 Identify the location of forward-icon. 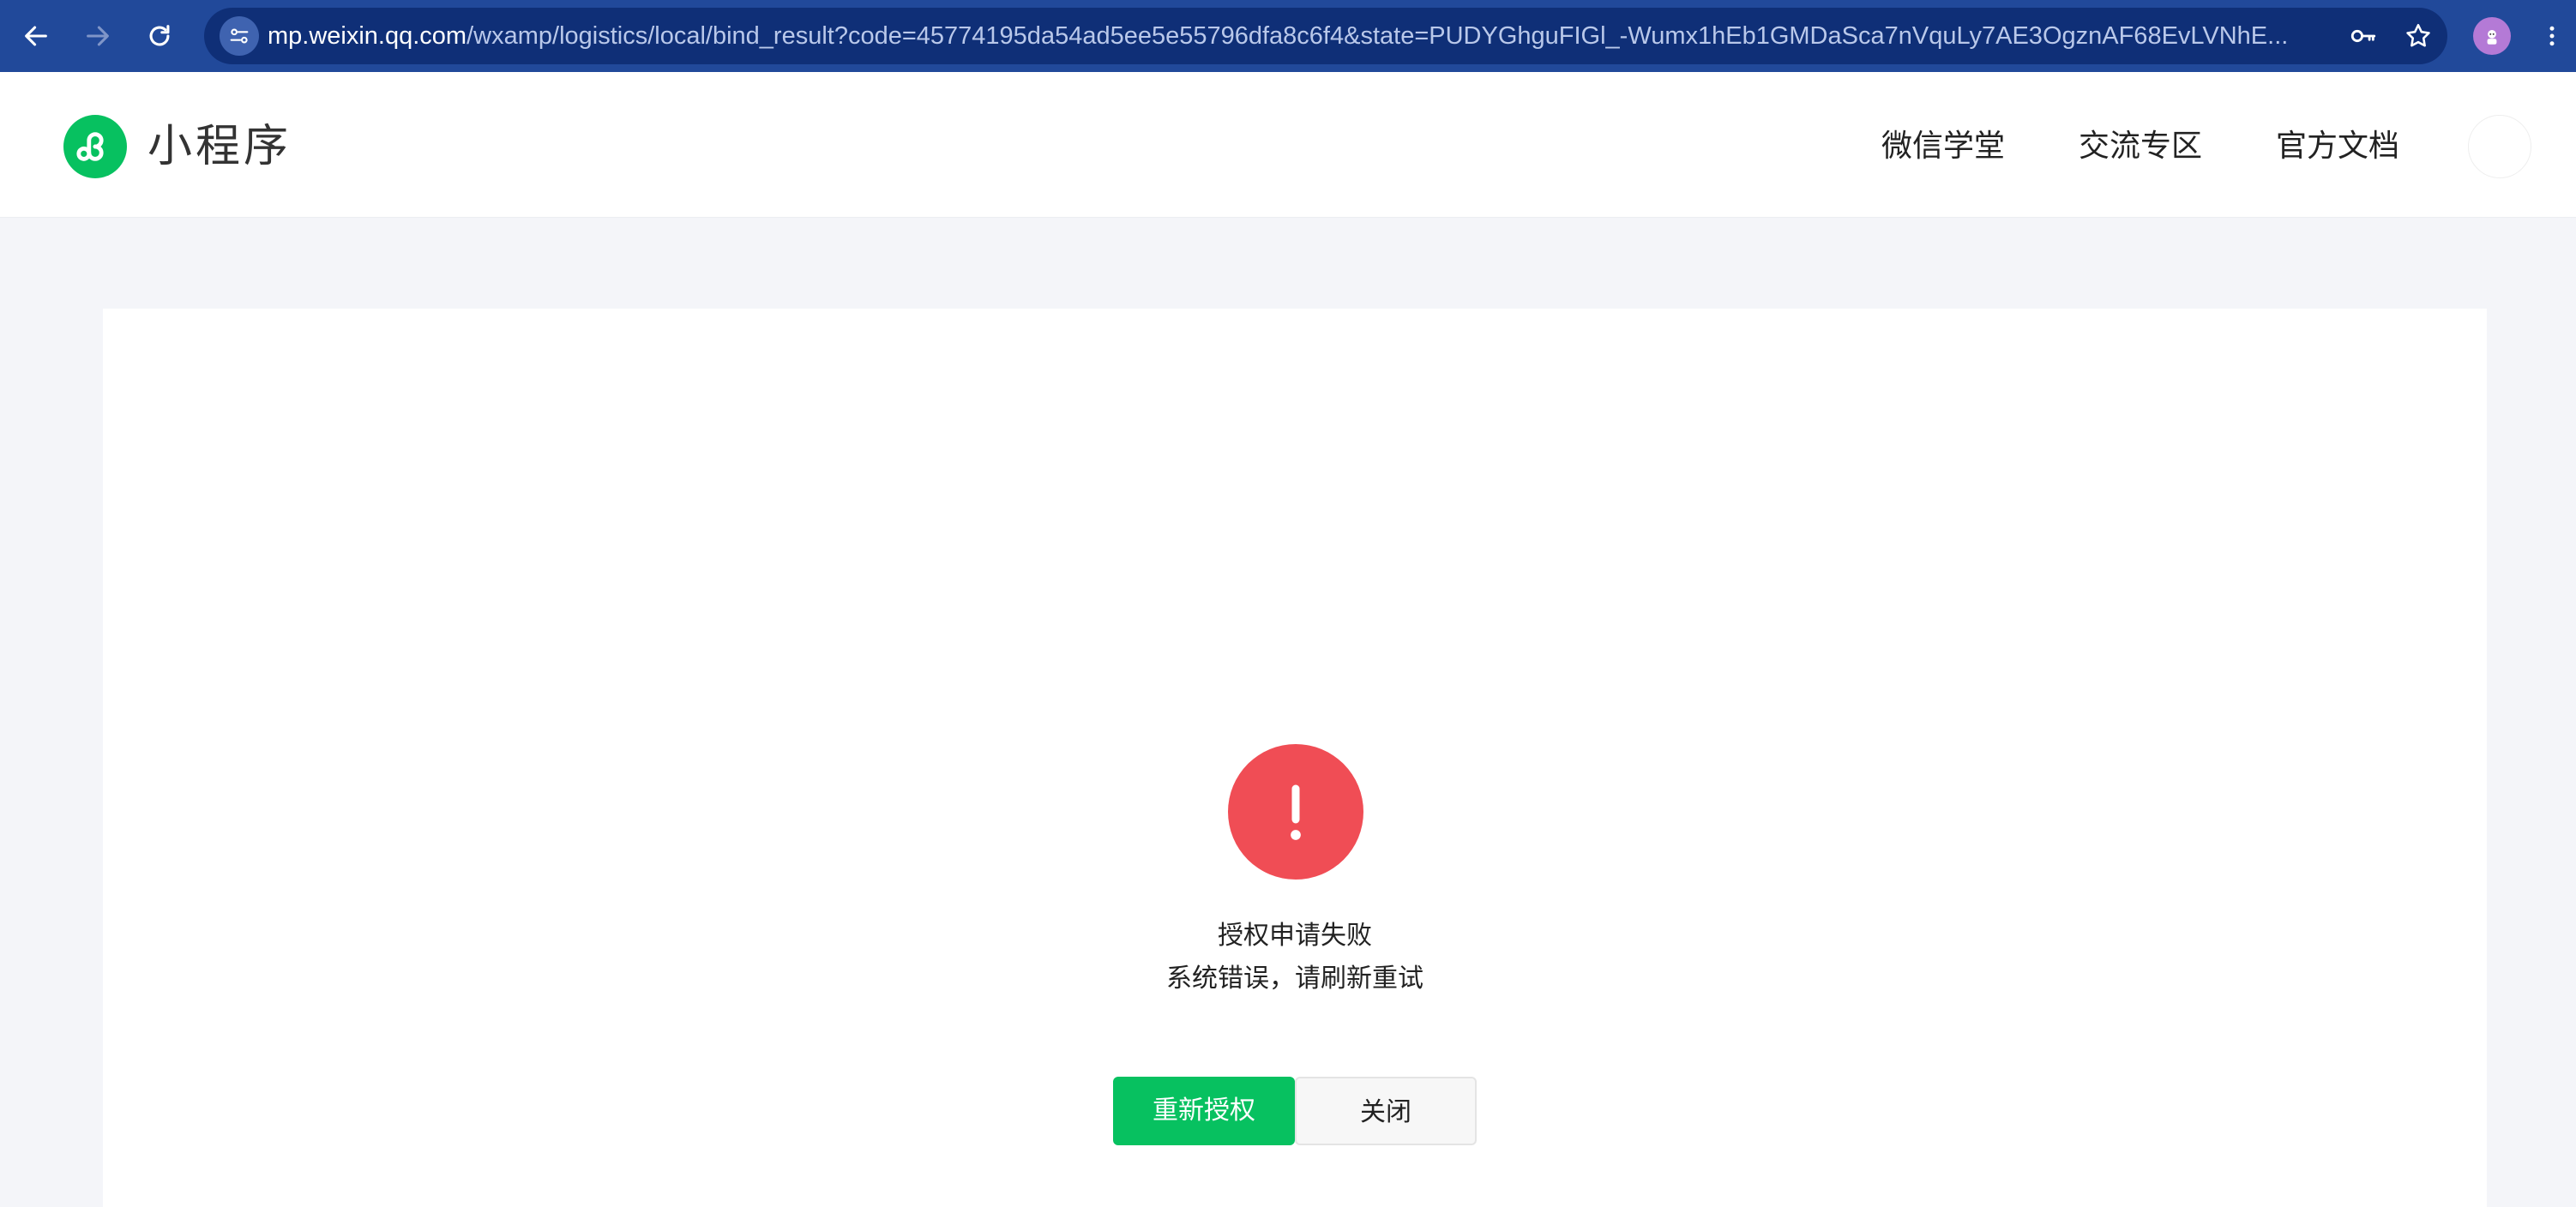
(98, 36).